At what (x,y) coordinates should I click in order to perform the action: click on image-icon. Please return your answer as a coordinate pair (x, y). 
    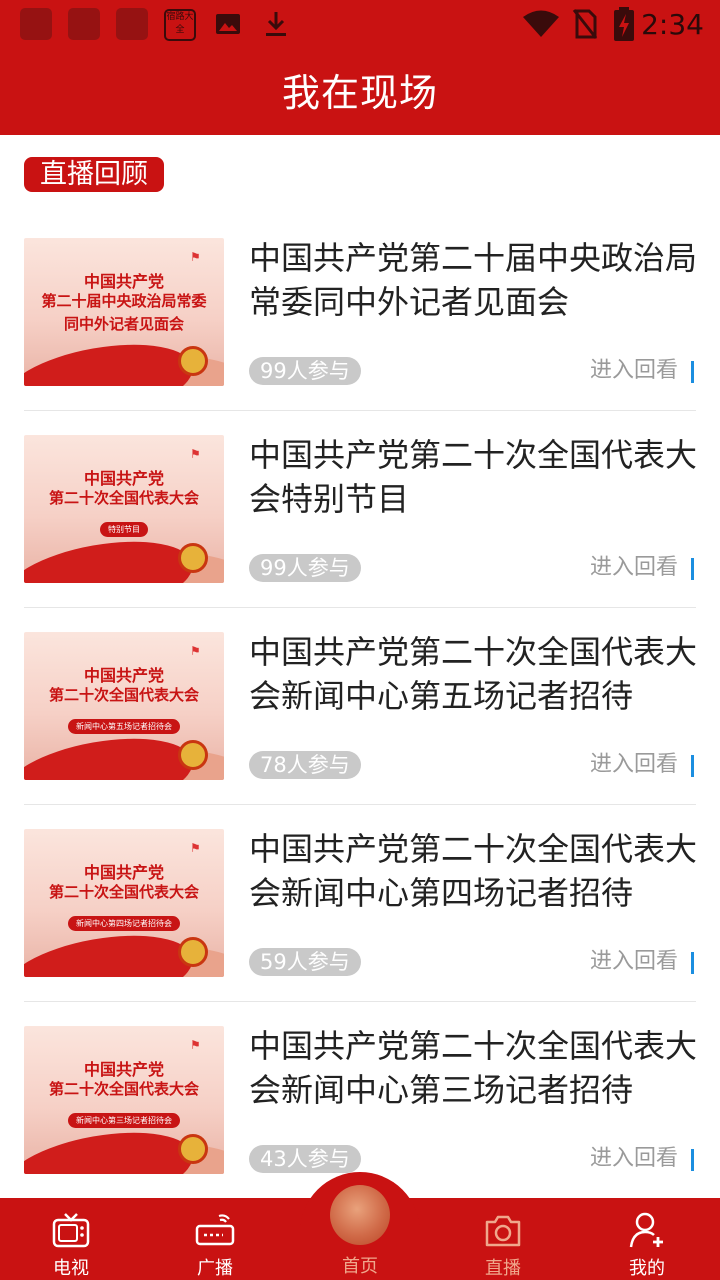
    Looking at the image, I should click on (228, 24).